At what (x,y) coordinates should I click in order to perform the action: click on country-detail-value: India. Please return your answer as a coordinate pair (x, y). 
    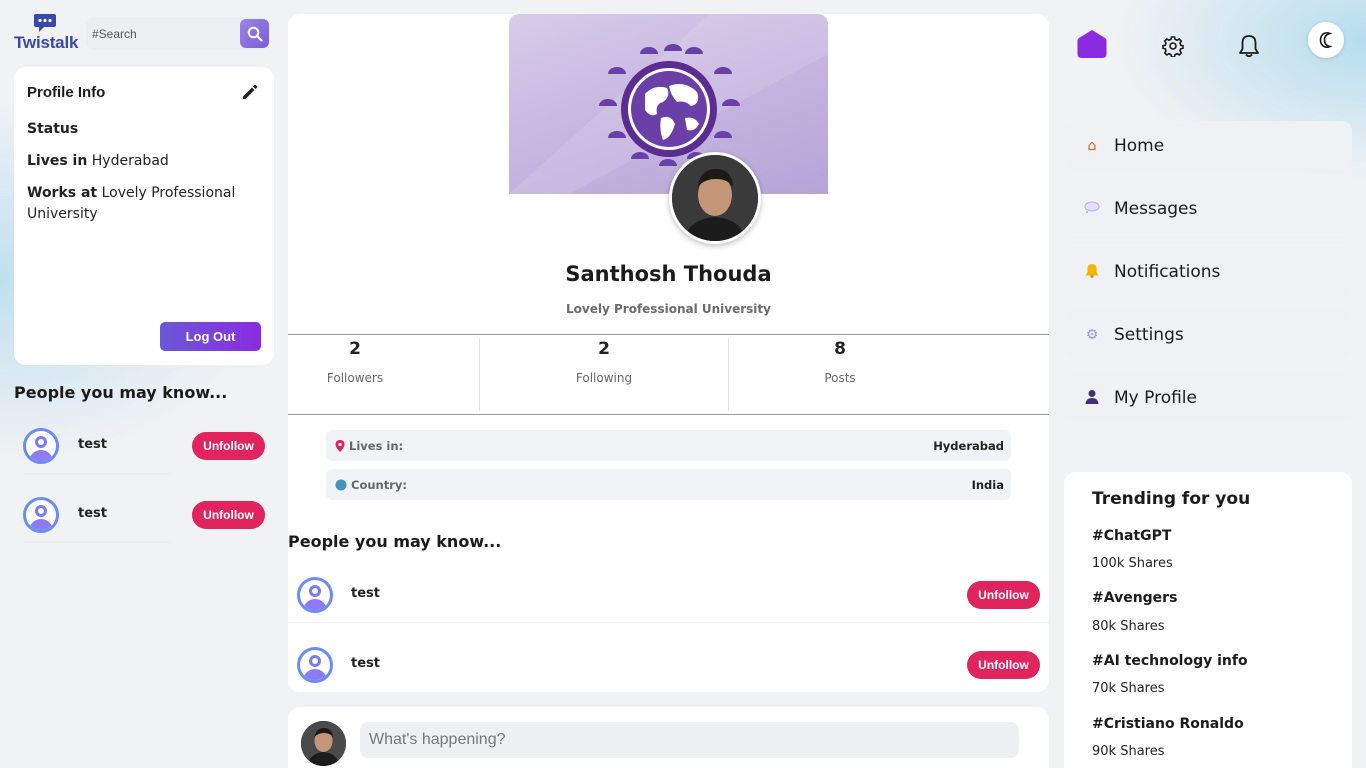
    Looking at the image, I should click on (987, 484).